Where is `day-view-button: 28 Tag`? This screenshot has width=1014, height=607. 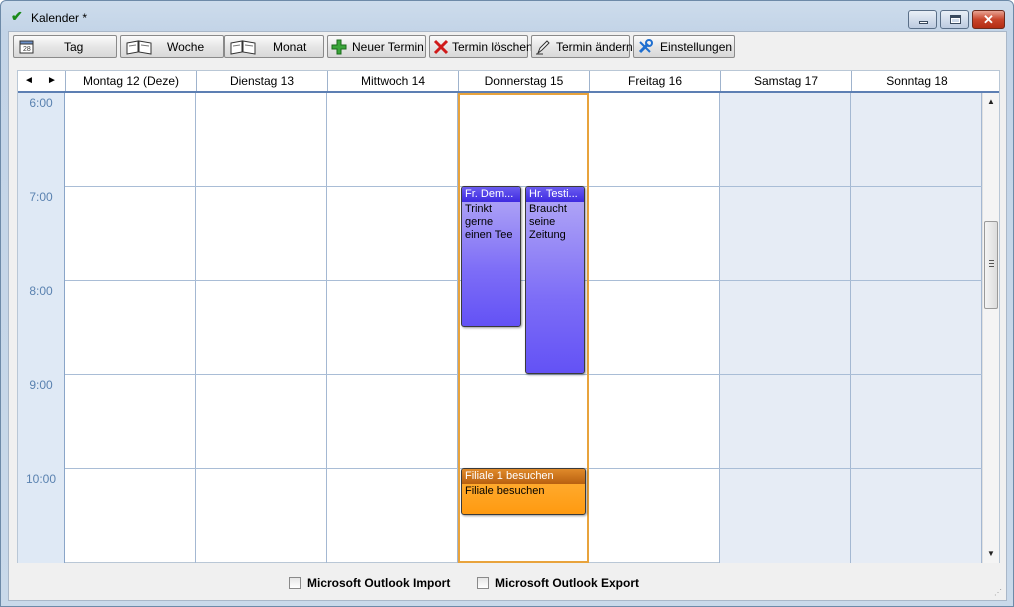
day-view-button: 28 Tag is located at coordinates (65, 46).